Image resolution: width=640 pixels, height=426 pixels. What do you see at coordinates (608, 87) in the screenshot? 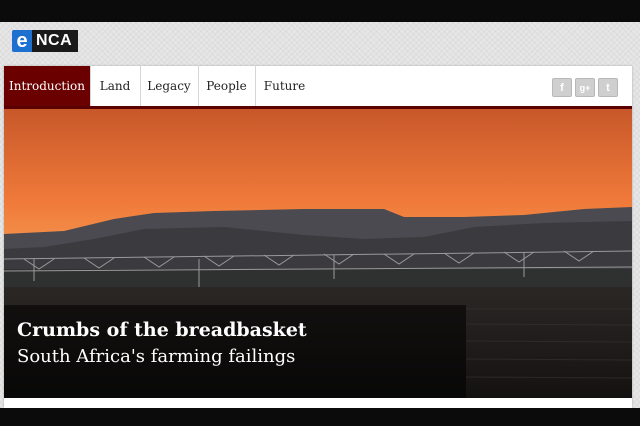
I see `twitter-icon: t` at bounding box center [608, 87].